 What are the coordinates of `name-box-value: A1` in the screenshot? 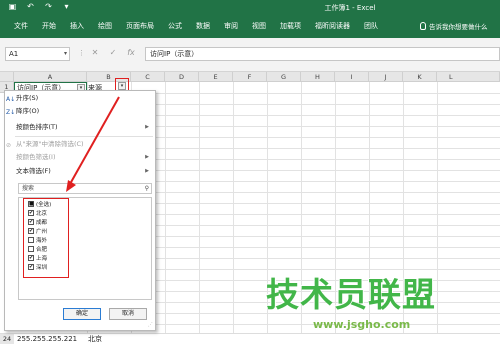 It's located at (14, 54).